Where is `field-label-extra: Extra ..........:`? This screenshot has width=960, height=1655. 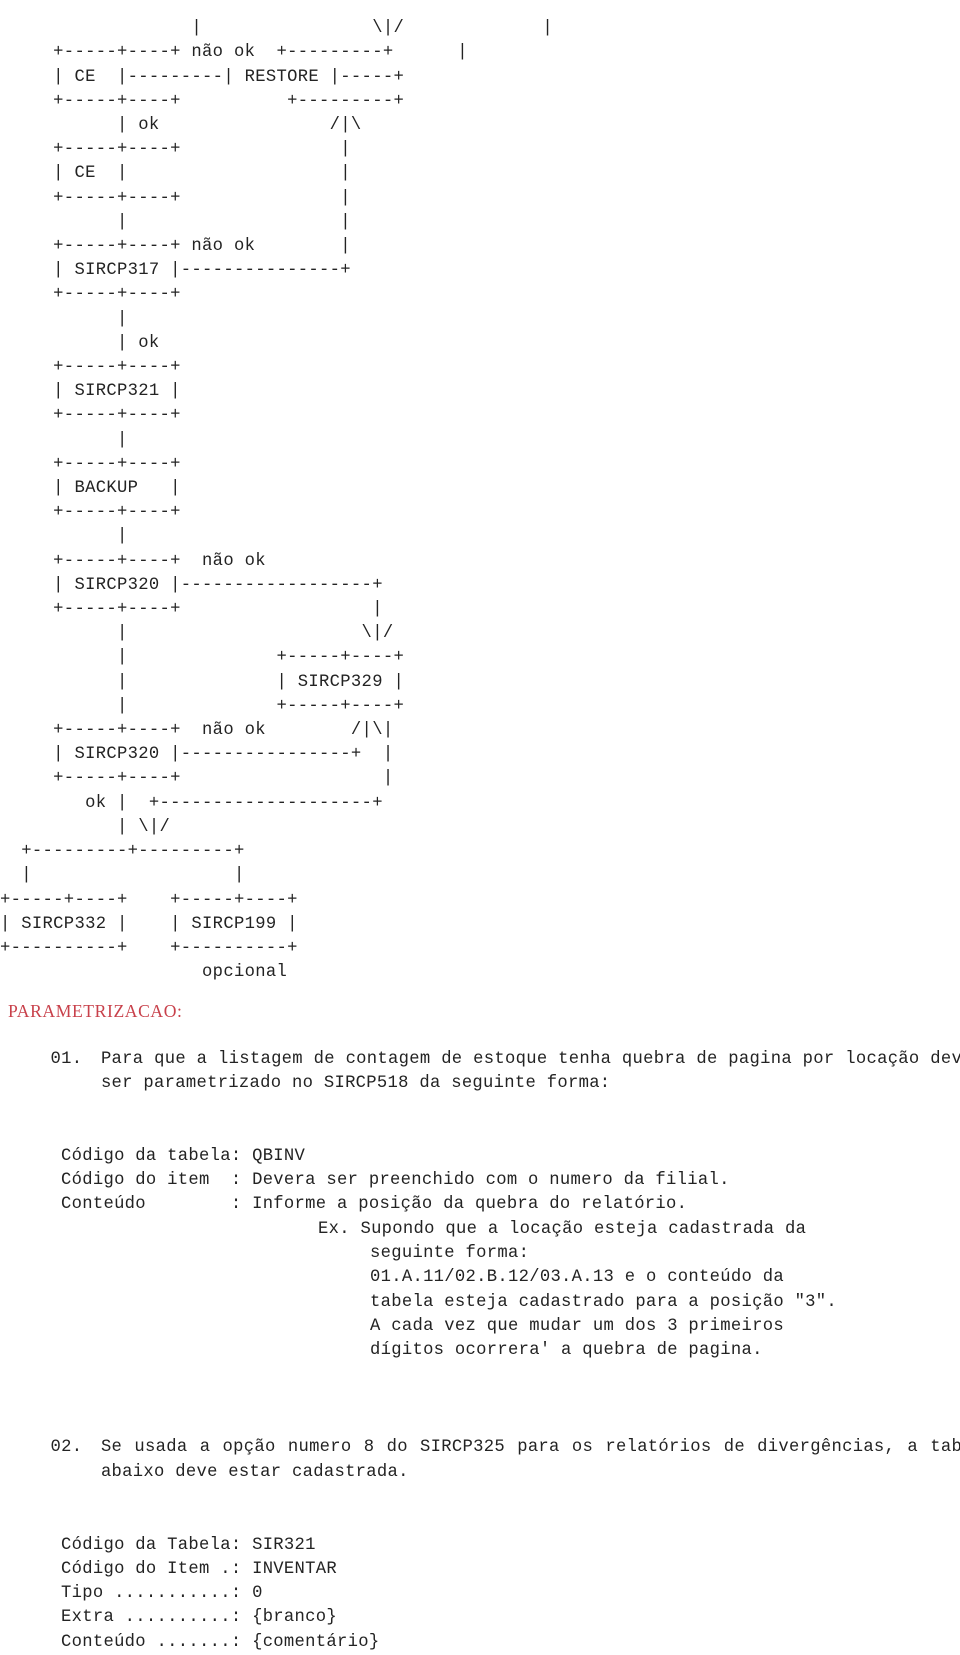 field-label-extra: Extra ..........: is located at coordinates (151, 1618).